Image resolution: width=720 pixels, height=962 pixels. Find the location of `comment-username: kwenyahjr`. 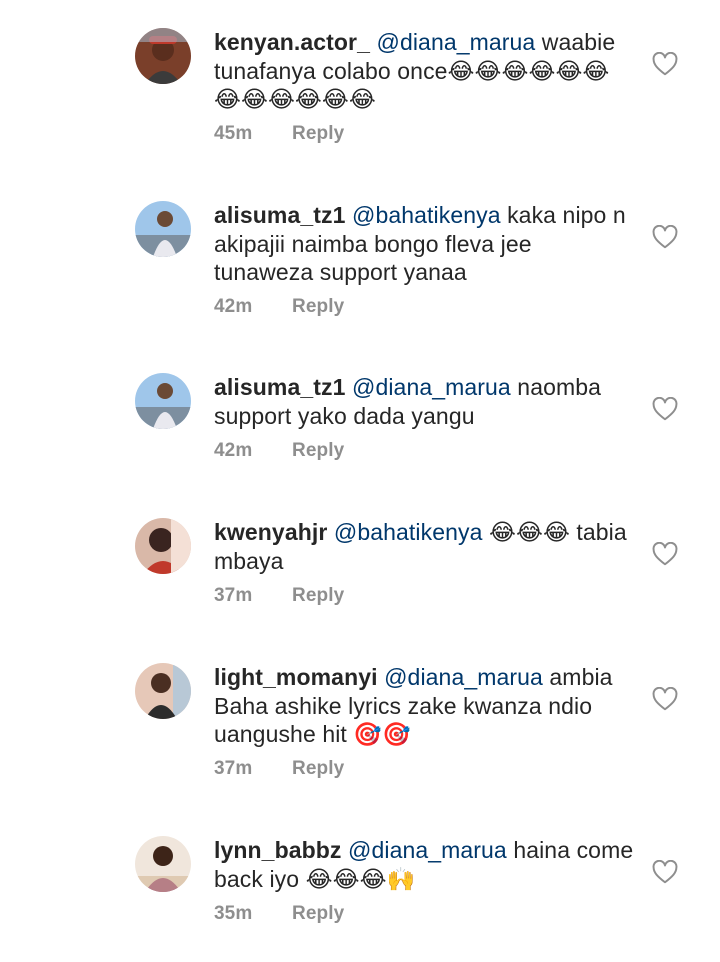

comment-username: kwenyahjr is located at coordinates (270, 532).